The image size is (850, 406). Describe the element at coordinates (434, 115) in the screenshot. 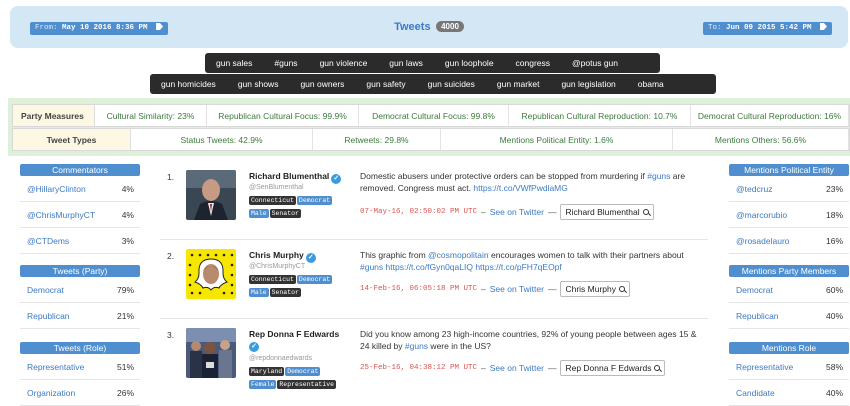

I see `measure-cell: Democrat Cultural Focus: 99.8%` at that location.